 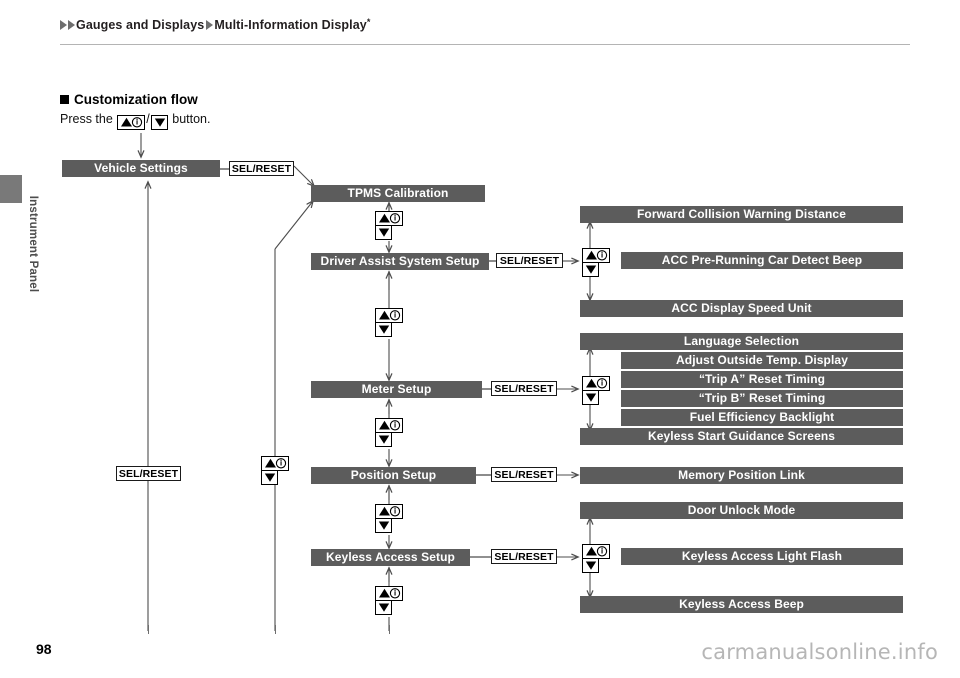 What do you see at coordinates (44, 649) in the screenshot?
I see `page-number: 98` at bounding box center [44, 649].